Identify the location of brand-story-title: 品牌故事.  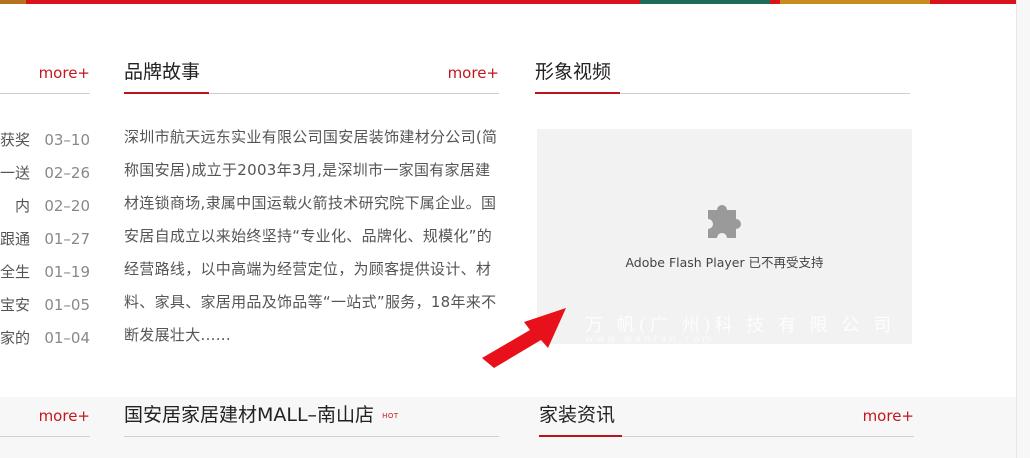
(162, 72).